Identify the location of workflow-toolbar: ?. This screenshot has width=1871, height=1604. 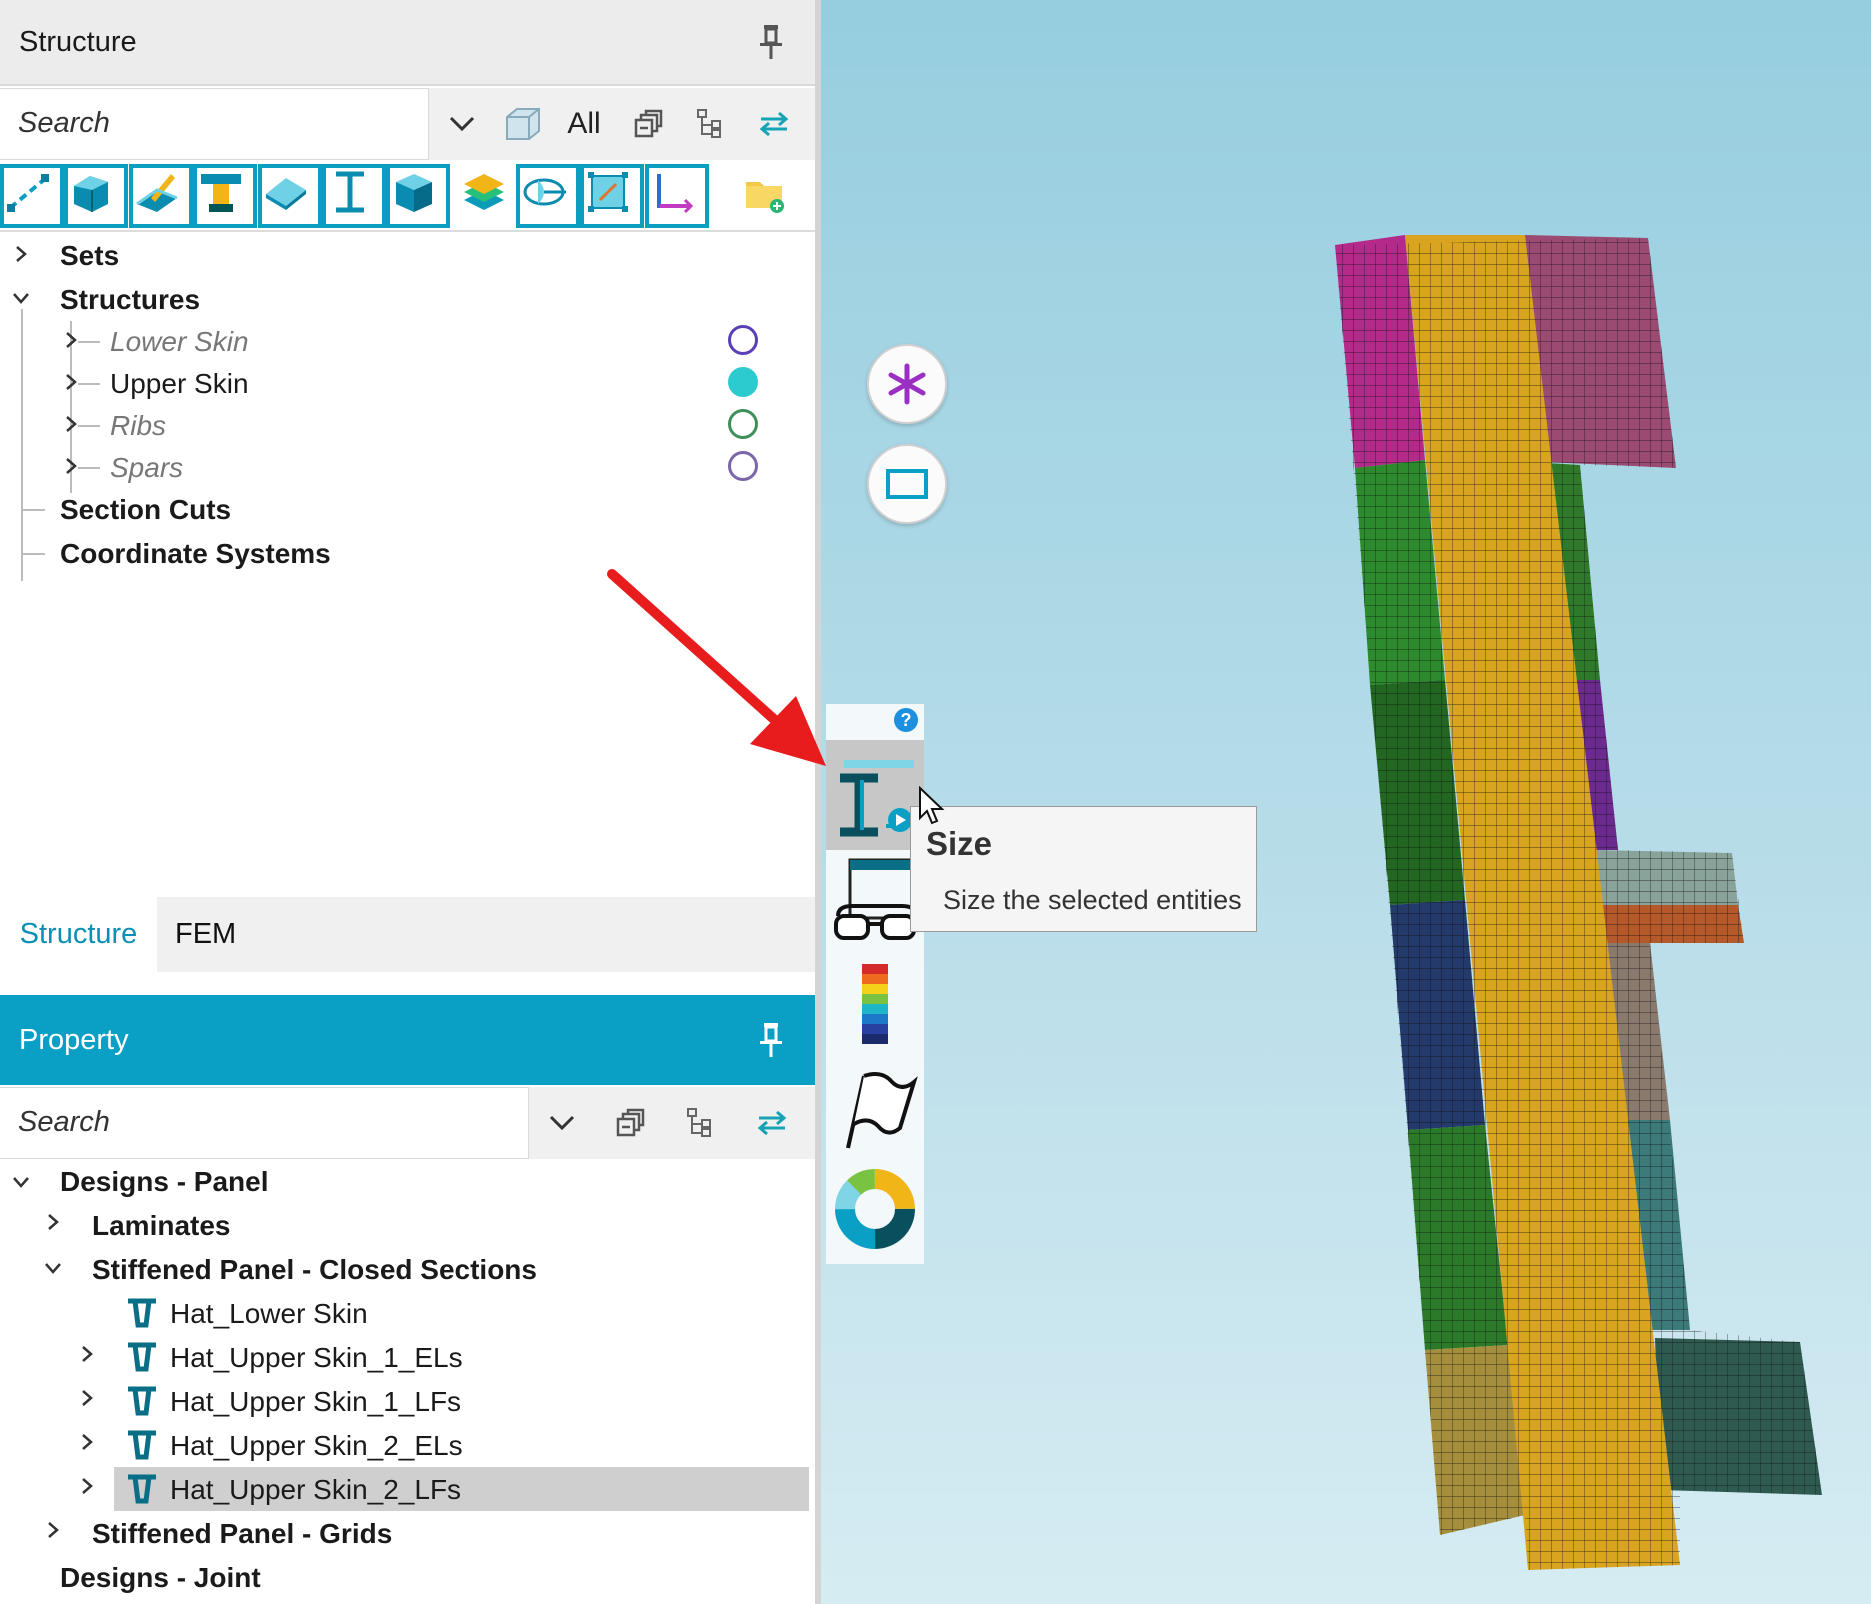
(875, 984).